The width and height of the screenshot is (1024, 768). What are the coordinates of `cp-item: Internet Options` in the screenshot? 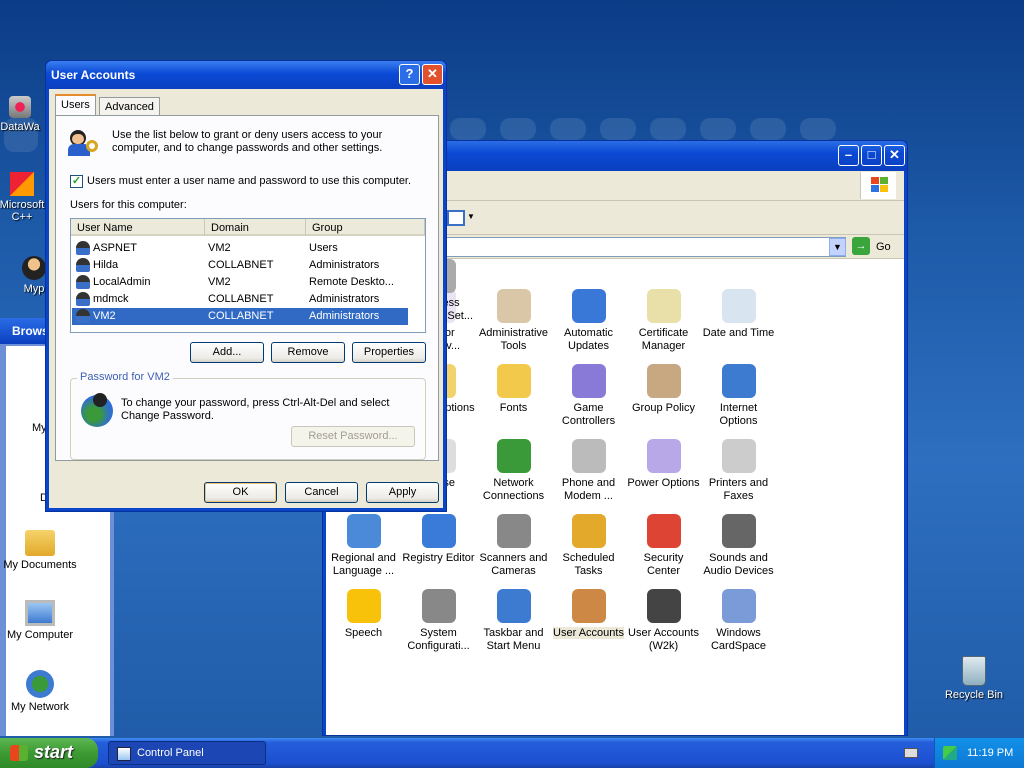 It's located at (738, 396).